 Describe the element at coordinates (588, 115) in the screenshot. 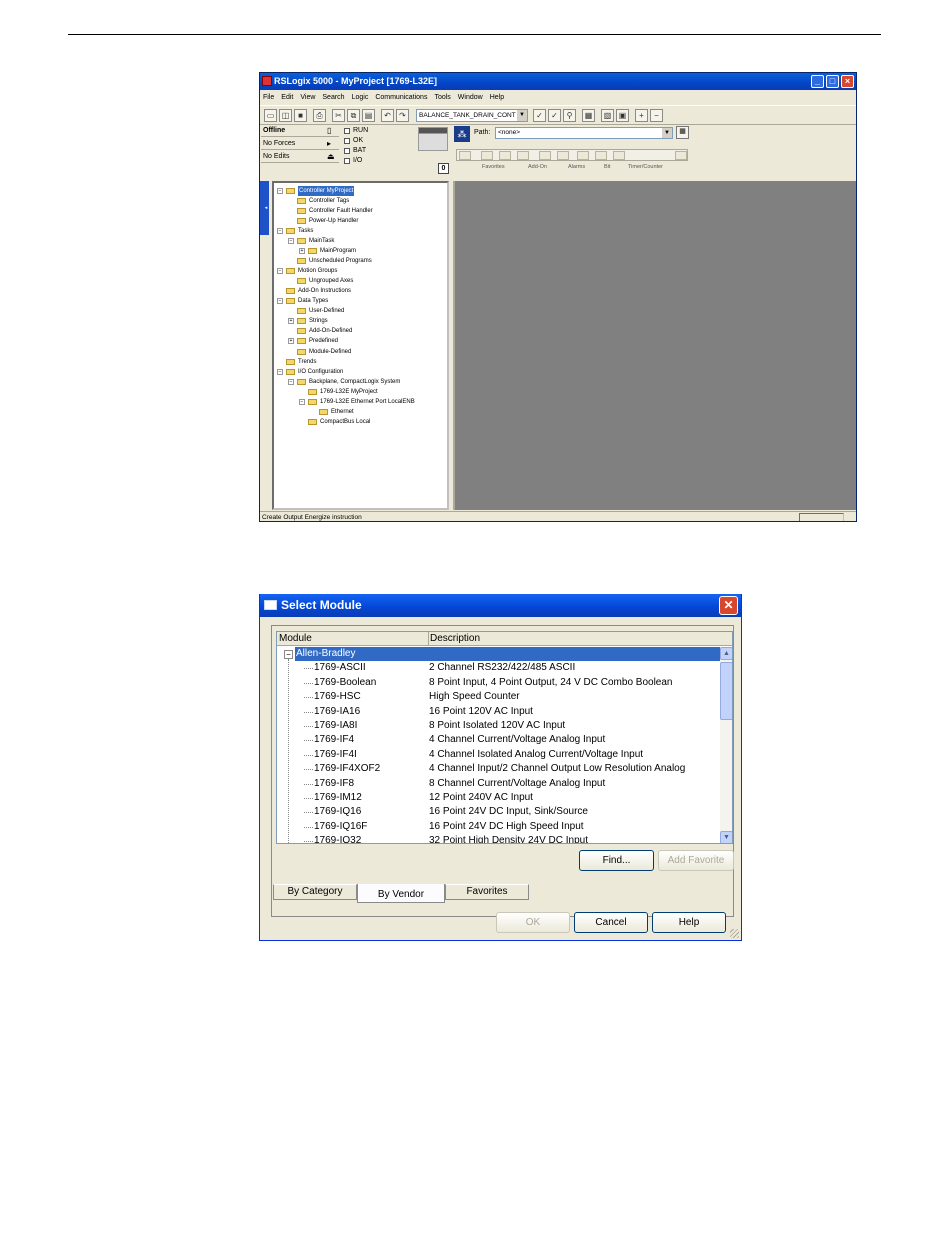

I see `controller-organizer-icon: ▦` at that location.